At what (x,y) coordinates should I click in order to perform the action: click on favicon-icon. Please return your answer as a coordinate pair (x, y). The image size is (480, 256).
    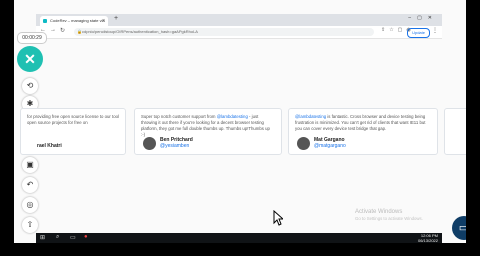
    Looking at the image, I should click on (45, 21).